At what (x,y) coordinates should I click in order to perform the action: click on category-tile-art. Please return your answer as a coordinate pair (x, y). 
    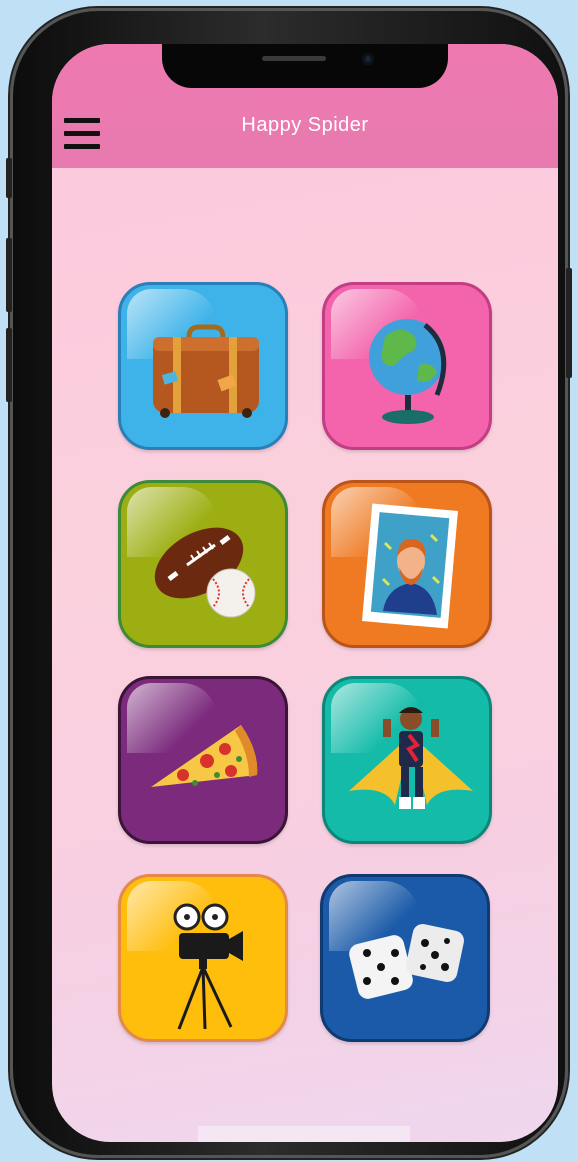
    Looking at the image, I should click on (407, 564).